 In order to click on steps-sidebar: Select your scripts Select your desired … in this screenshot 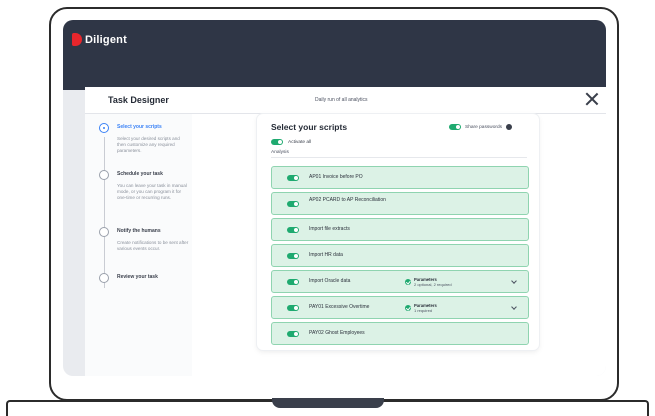, I will do `click(138, 245)`.